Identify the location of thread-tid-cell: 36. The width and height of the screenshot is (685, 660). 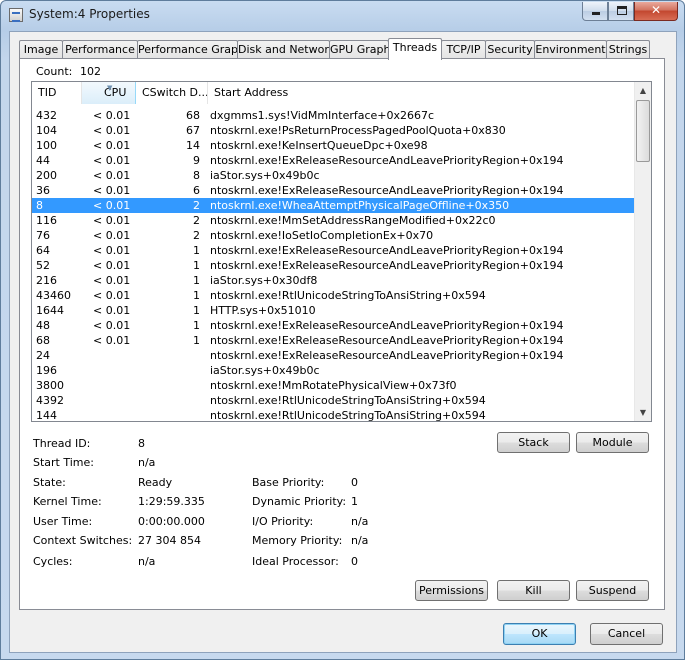
(43, 190).